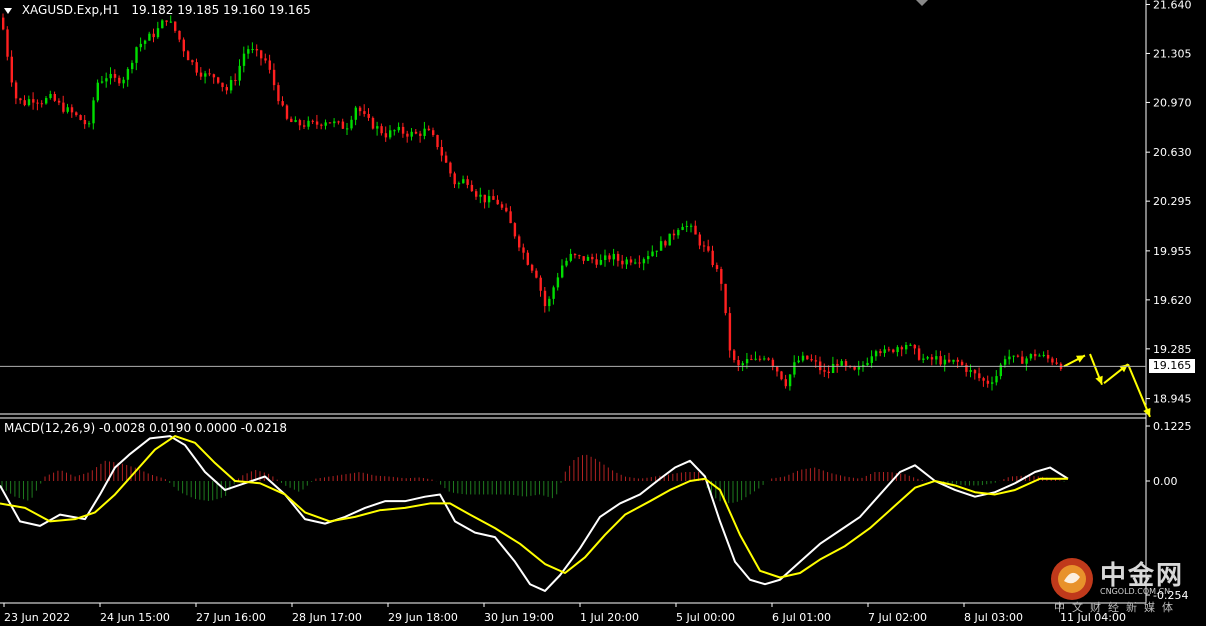  Describe the element at coordinates (8, 10) in the screenshot. I see `dropdown-triangle-icon` at that location.